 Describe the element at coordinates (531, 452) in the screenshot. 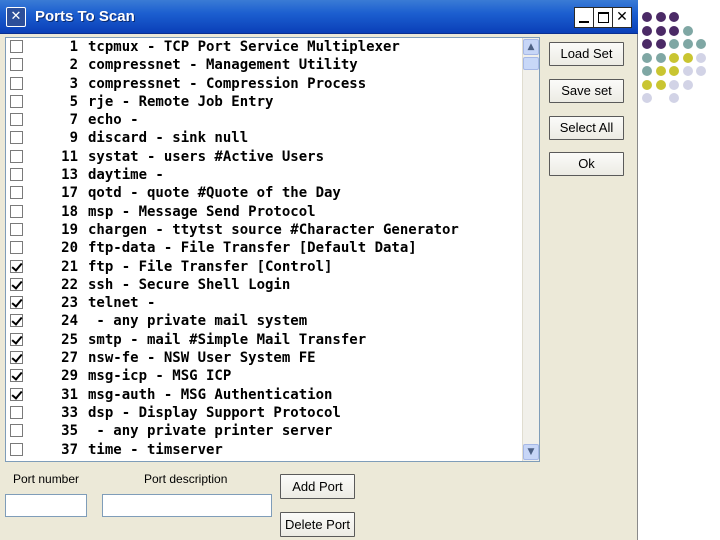

I see `scroll-down-icon: ▼` at that location.